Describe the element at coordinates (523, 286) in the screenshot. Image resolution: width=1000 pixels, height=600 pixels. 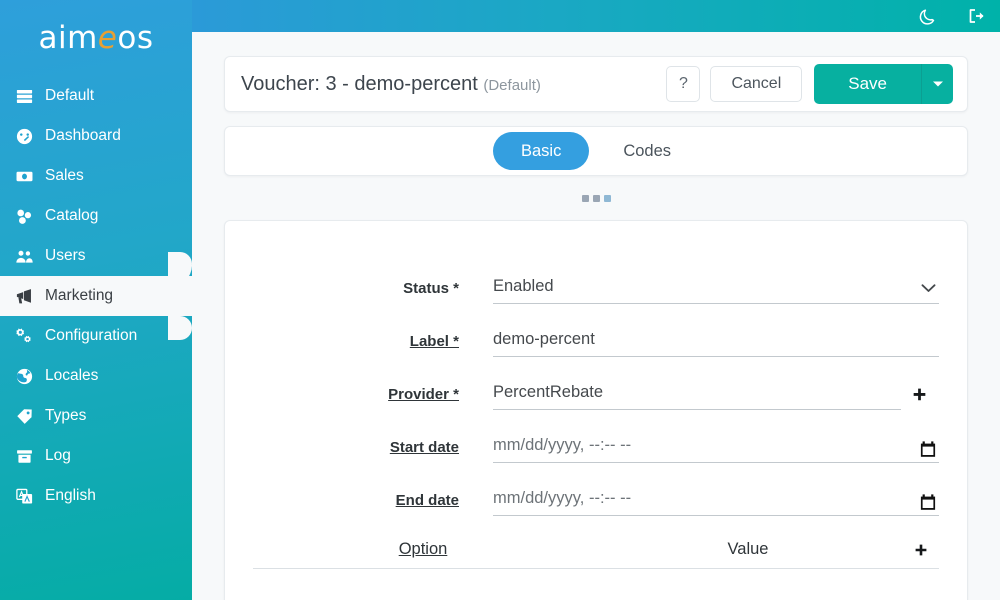
I see `field-display-value: Enabled` at that location.